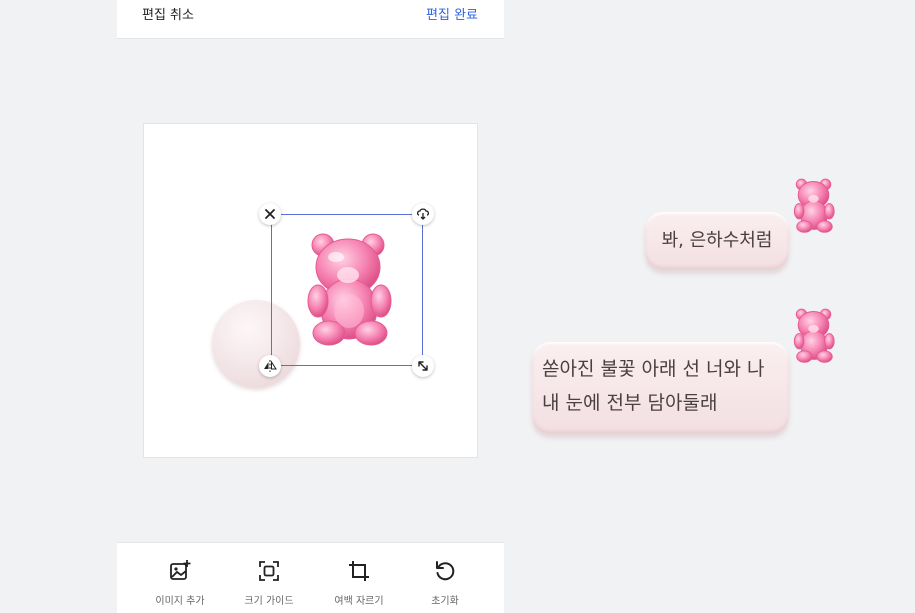 This screenshot has height=613, width=915. What do you see at coordinates (269, 601) in the screenshot?
I see `size-guide-label: 크기 가이드` at bounding box center [269, 601].